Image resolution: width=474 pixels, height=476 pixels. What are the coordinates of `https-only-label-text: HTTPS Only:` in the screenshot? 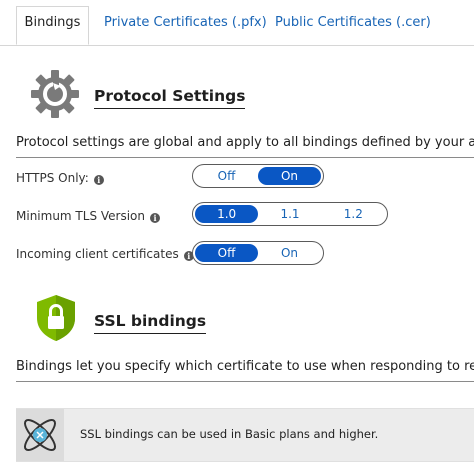 It's located at (52, 178).